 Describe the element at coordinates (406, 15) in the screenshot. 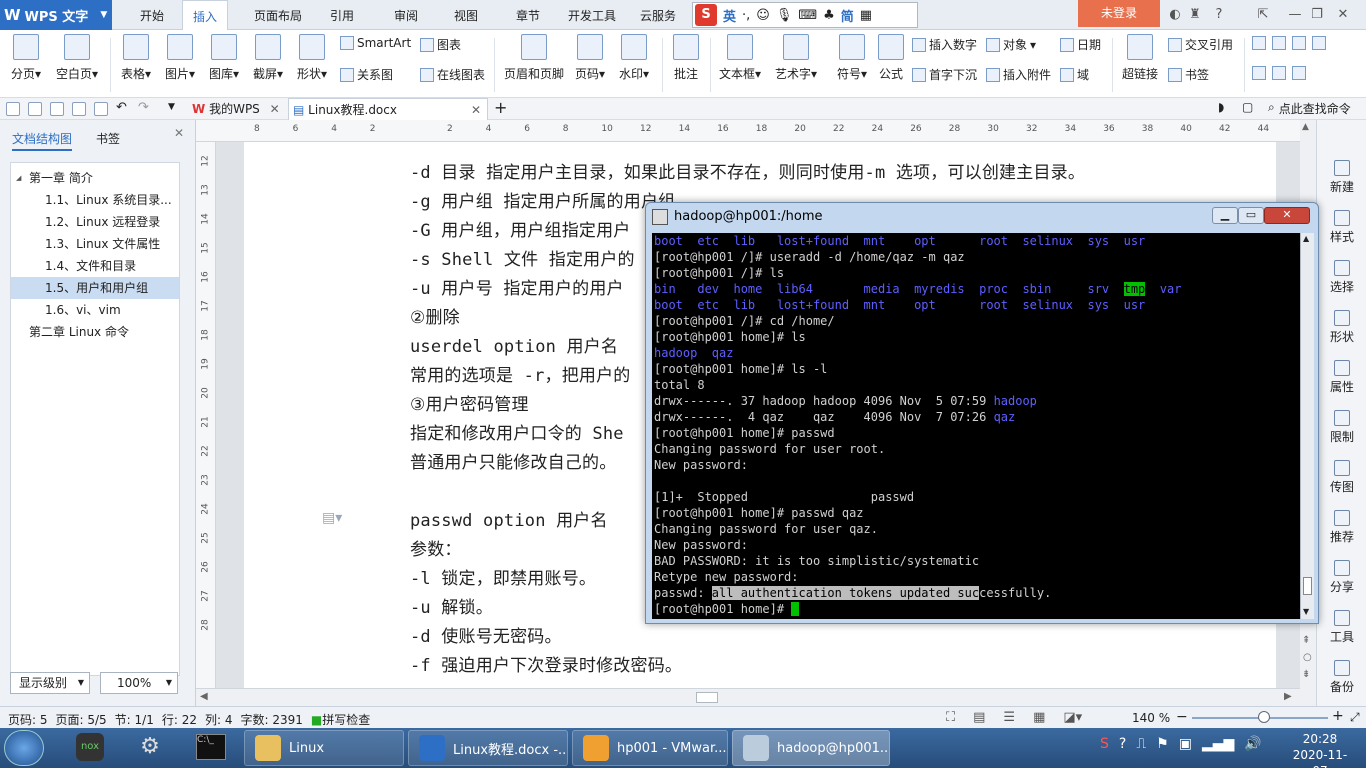

I see `menu-tab: 审阅` at that location.